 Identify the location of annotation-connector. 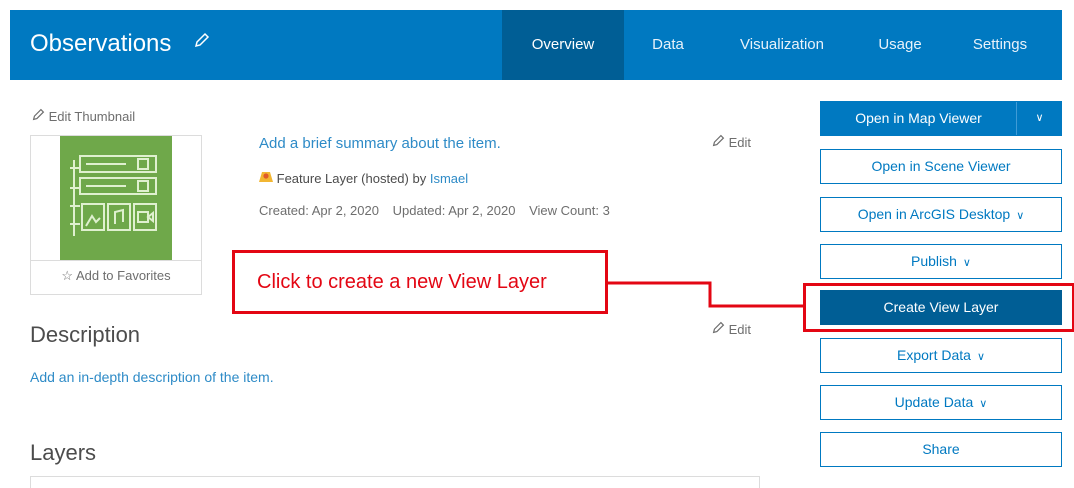
(705, 294).